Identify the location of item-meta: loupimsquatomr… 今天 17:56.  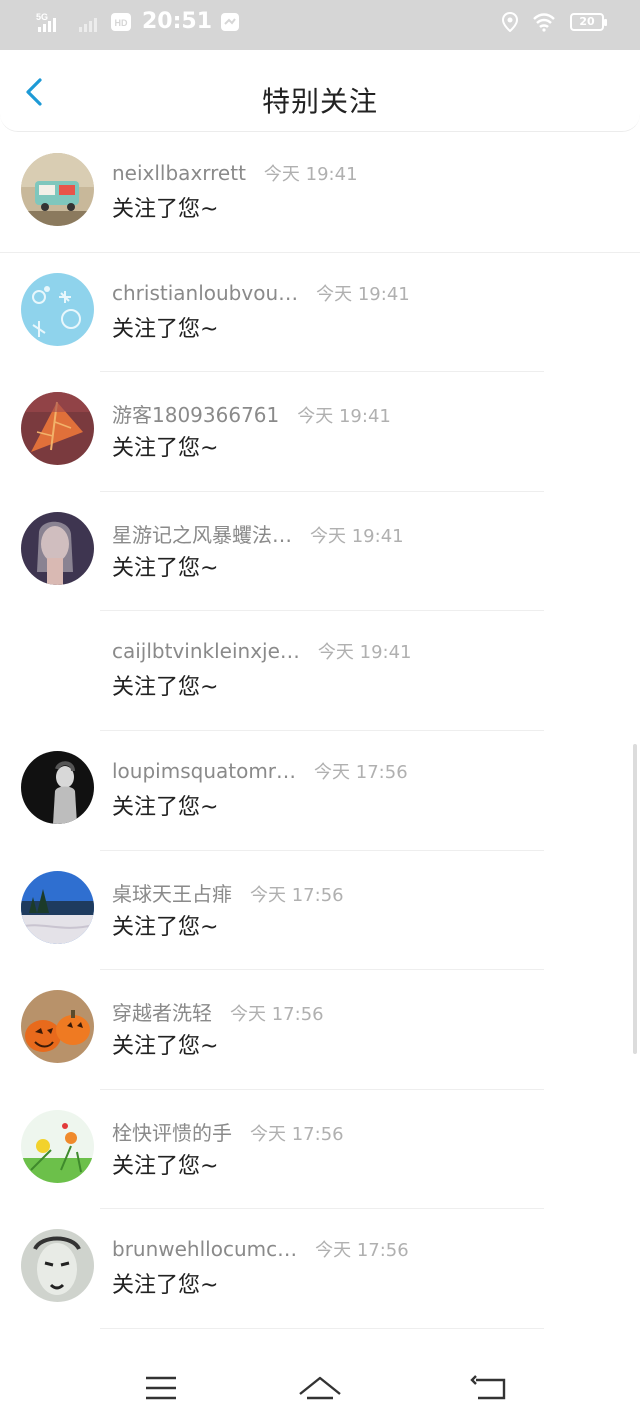
(342, 771).